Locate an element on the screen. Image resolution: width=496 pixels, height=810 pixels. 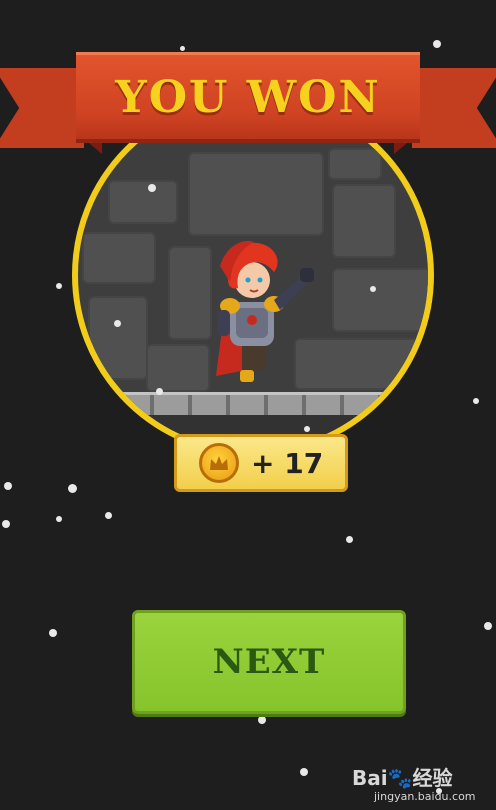
reward-amount: + 17 is located at coordinates (287, 463).